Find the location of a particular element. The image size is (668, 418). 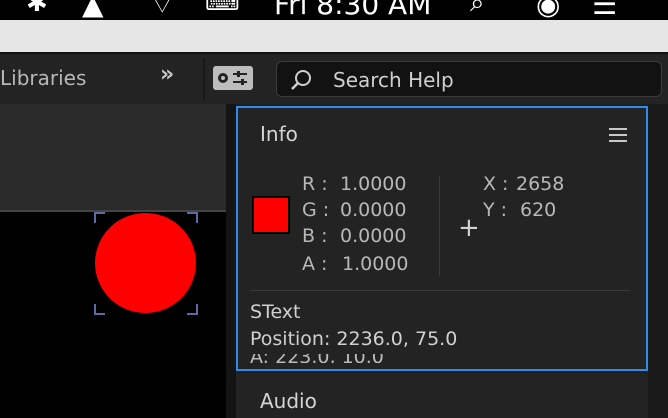

selection-handle-tr is located at coordinates (192, 217).